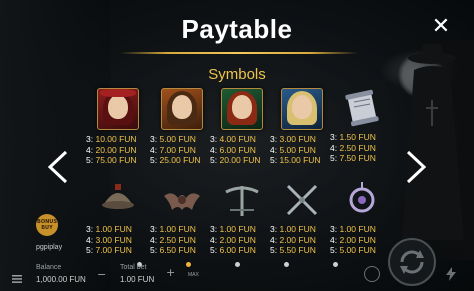 The width and height of the screenshot is (474, 291). What do you see at coordinates (412, 262) in the screenshot?
I see `spin-button` at bounding box center [412, 262].